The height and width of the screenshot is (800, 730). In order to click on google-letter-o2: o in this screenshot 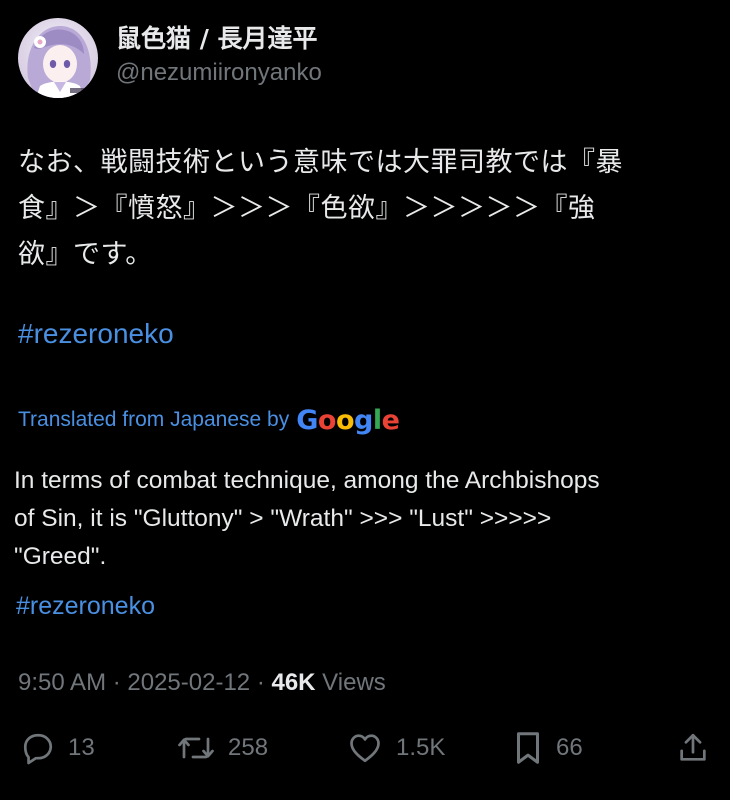, I will do `click(345, 420)`.